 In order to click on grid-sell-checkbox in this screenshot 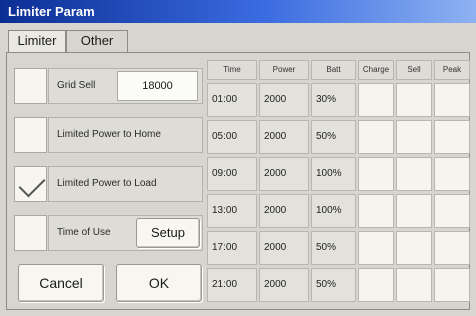, I will do `click(30, 86)`.